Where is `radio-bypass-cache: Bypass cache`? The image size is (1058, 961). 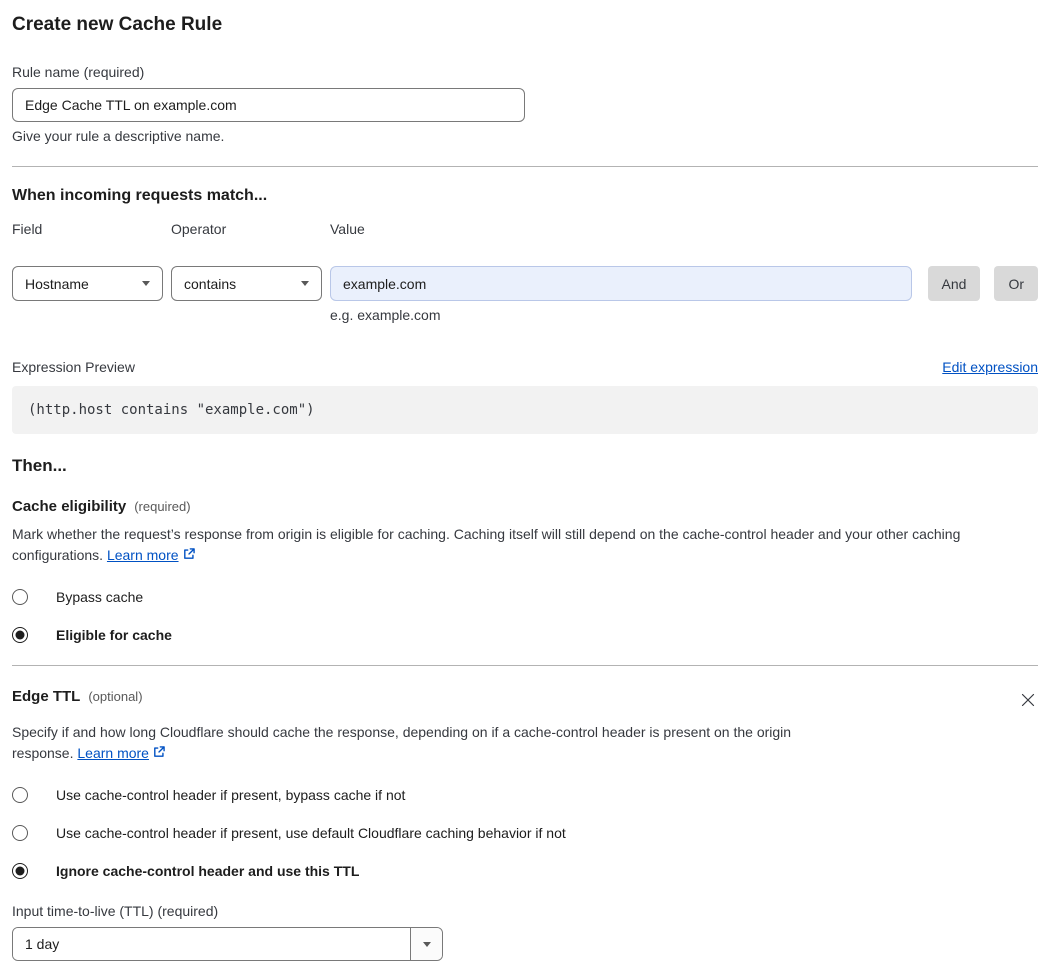
radio-bypass-cache: Bypass cache is located at coordinates (525, 597).